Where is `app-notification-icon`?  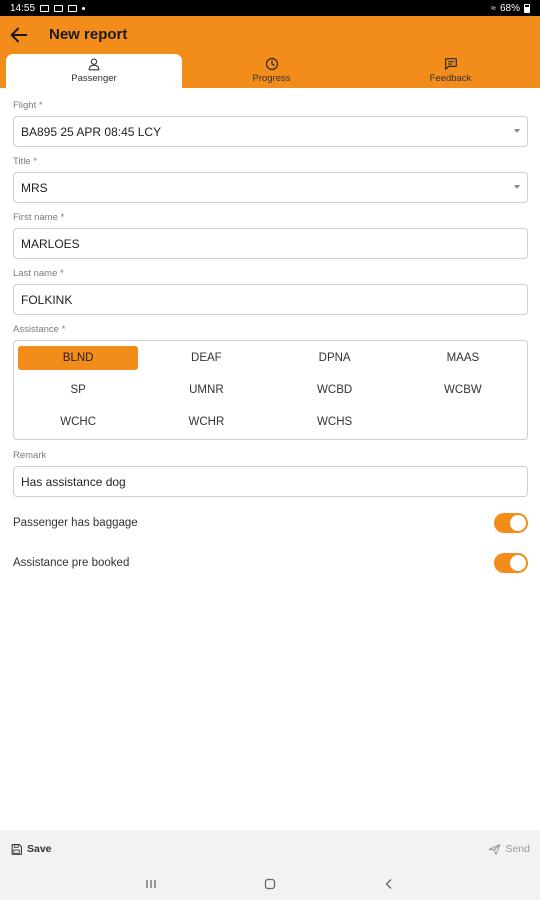
app-notification-icon is located at coordinates (73, 8).